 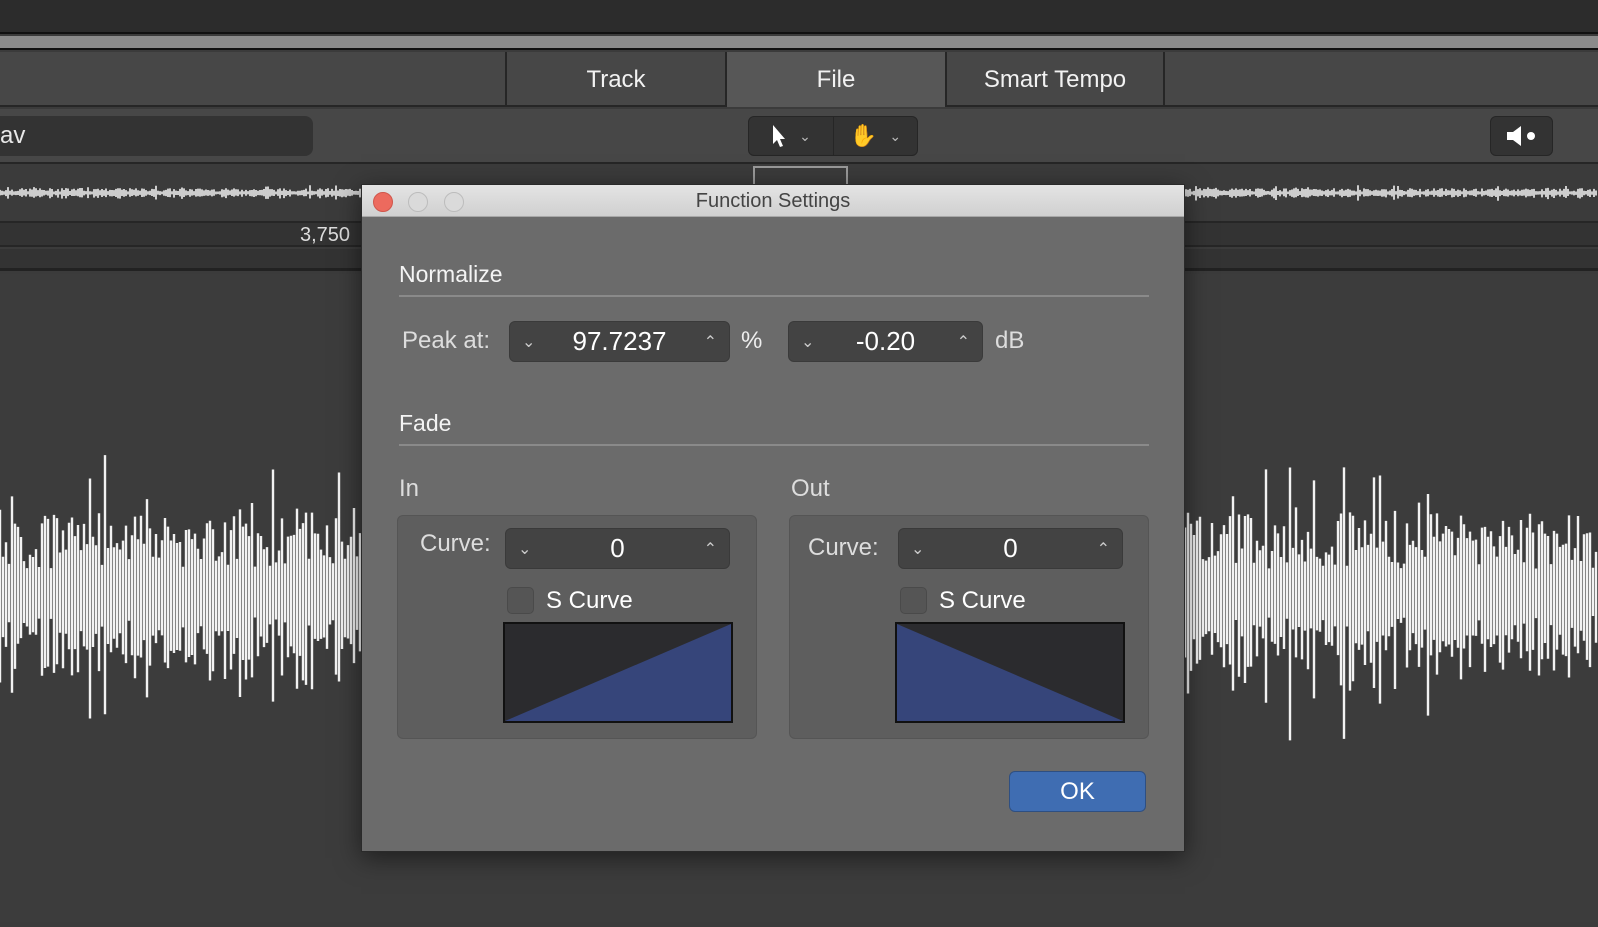 I want to click on toolbar: av ⌄ ✋ ⌄, so click(x=799, y=136).